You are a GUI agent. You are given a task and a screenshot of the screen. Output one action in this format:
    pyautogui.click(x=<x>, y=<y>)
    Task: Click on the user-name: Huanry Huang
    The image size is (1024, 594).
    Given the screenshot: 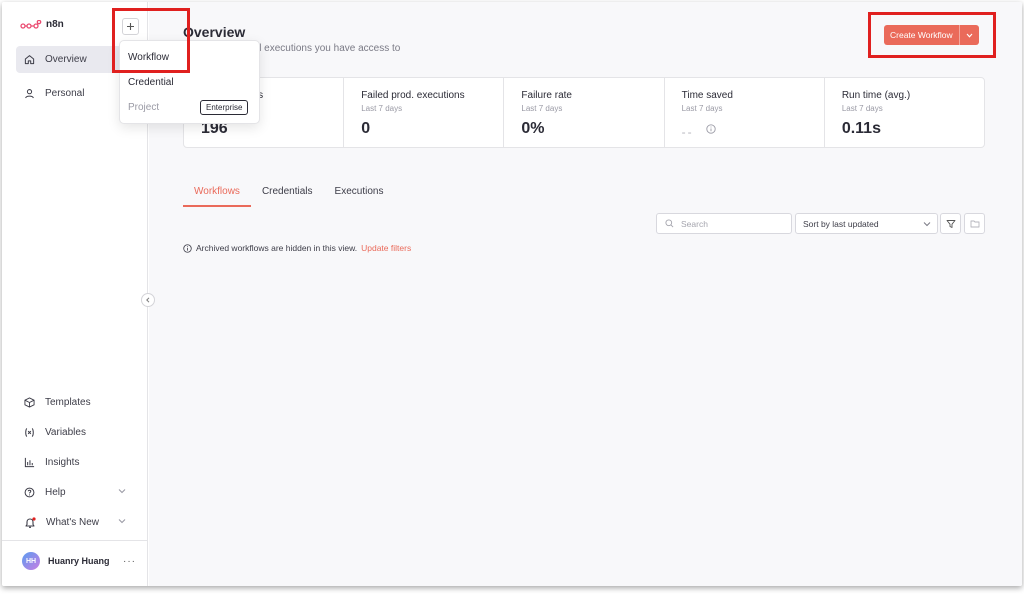 What is the action you would take?
    pyautogui.click(x=79, y=561)
    